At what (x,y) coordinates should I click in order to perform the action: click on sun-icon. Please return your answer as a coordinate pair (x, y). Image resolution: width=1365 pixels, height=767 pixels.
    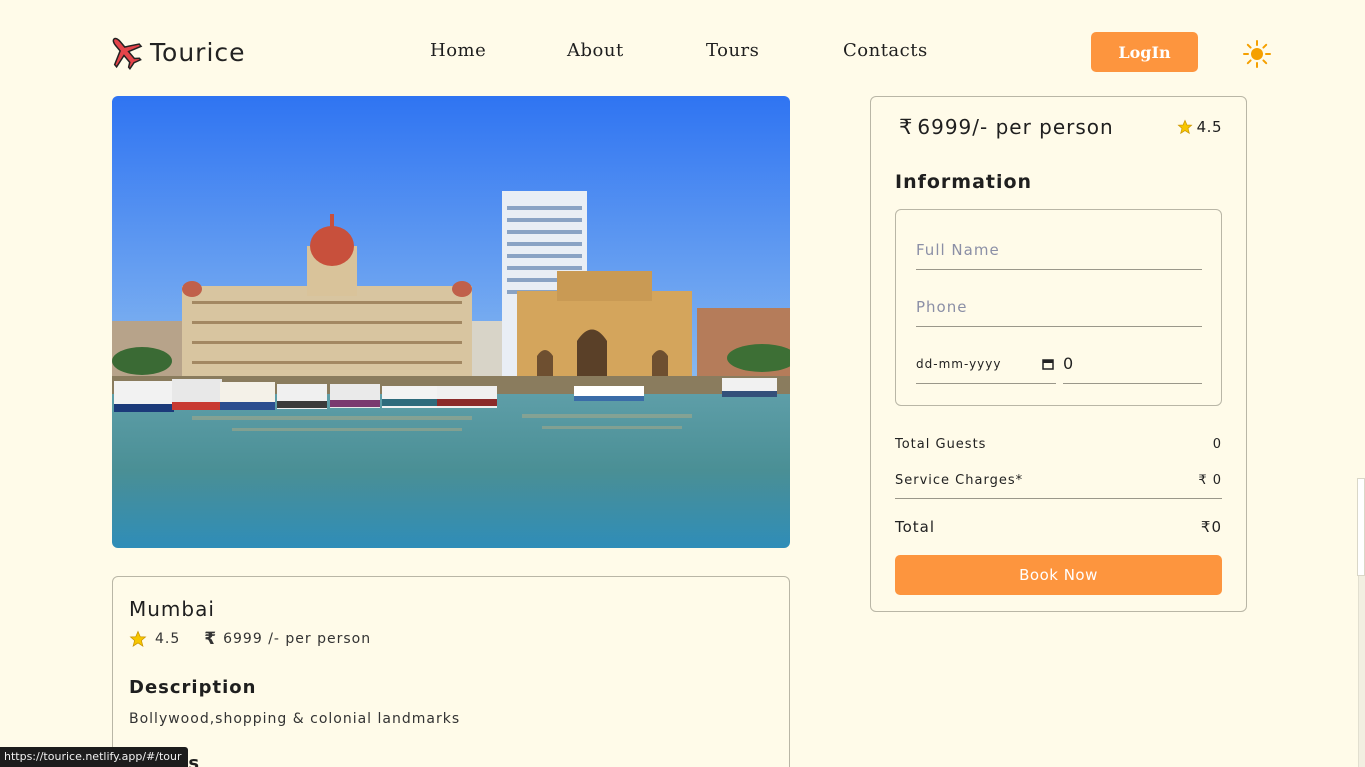
    Looking at the image, I should click on (1257, 54).